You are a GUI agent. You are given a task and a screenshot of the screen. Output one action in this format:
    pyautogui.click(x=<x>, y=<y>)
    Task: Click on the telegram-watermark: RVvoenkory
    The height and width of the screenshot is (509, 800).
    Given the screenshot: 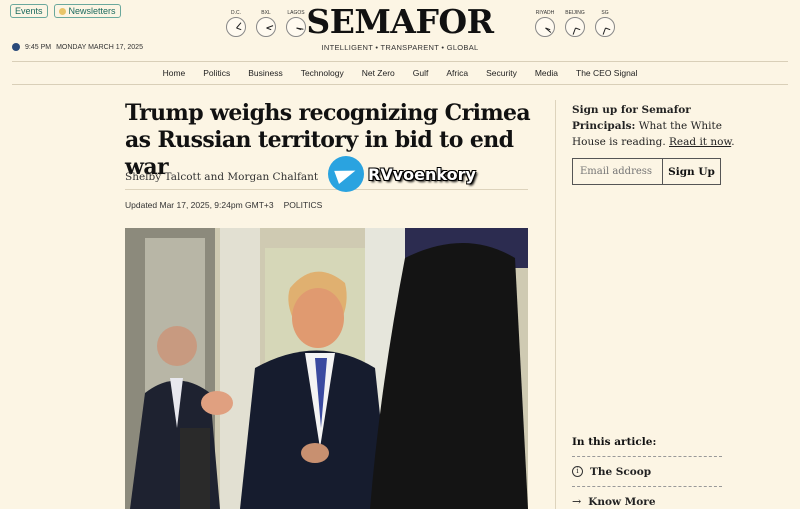 What is the action you would take?
    pyautogui.click(x=402, y=174)
    